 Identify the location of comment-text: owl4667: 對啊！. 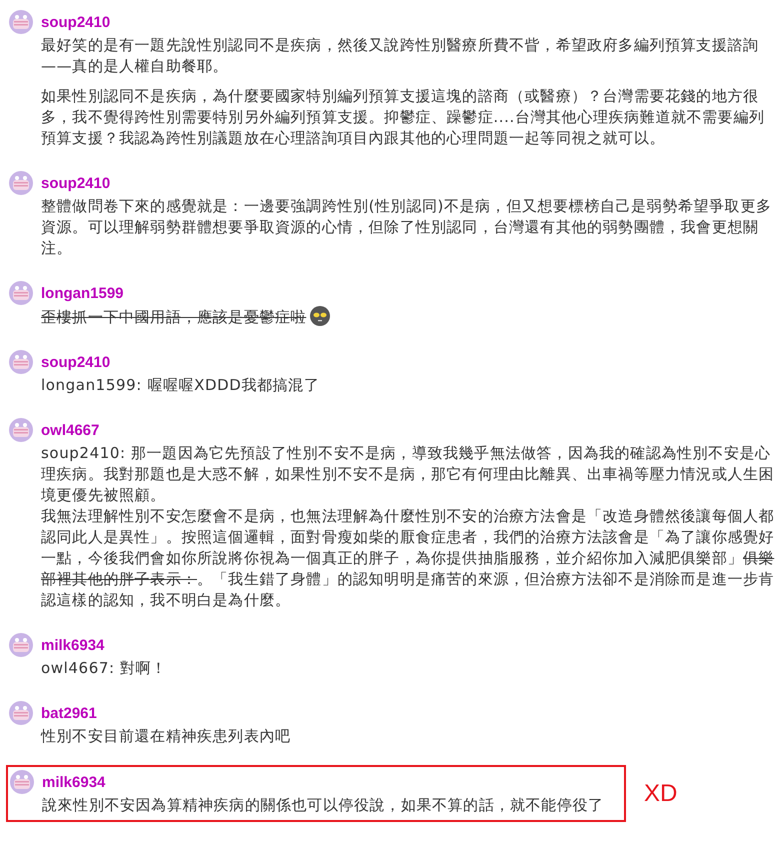
(104, 668).